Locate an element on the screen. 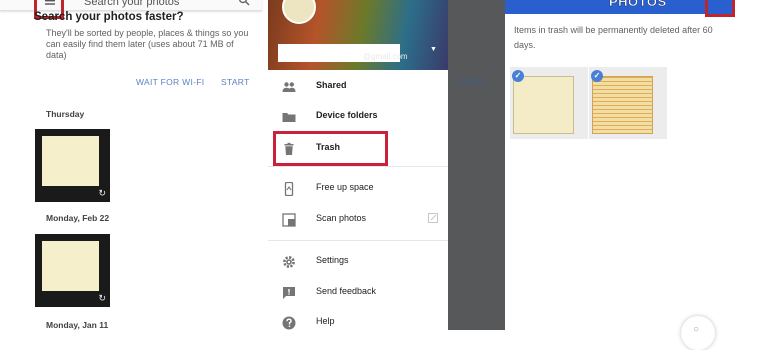 The width and height of the screenshot is (770, 350). drawer-item-device-folders: Device folders is located at coordinates (358, 117).